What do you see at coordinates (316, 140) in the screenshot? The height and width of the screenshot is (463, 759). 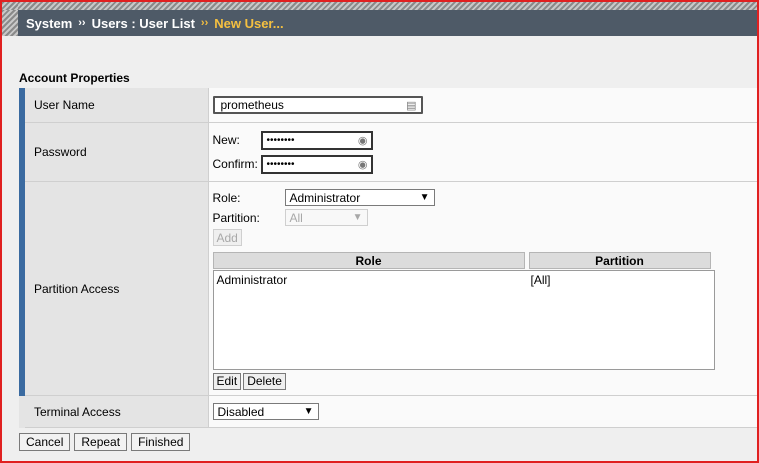 I see `new-password-input: •••••••• ◉` at bounding box center [316, 140].